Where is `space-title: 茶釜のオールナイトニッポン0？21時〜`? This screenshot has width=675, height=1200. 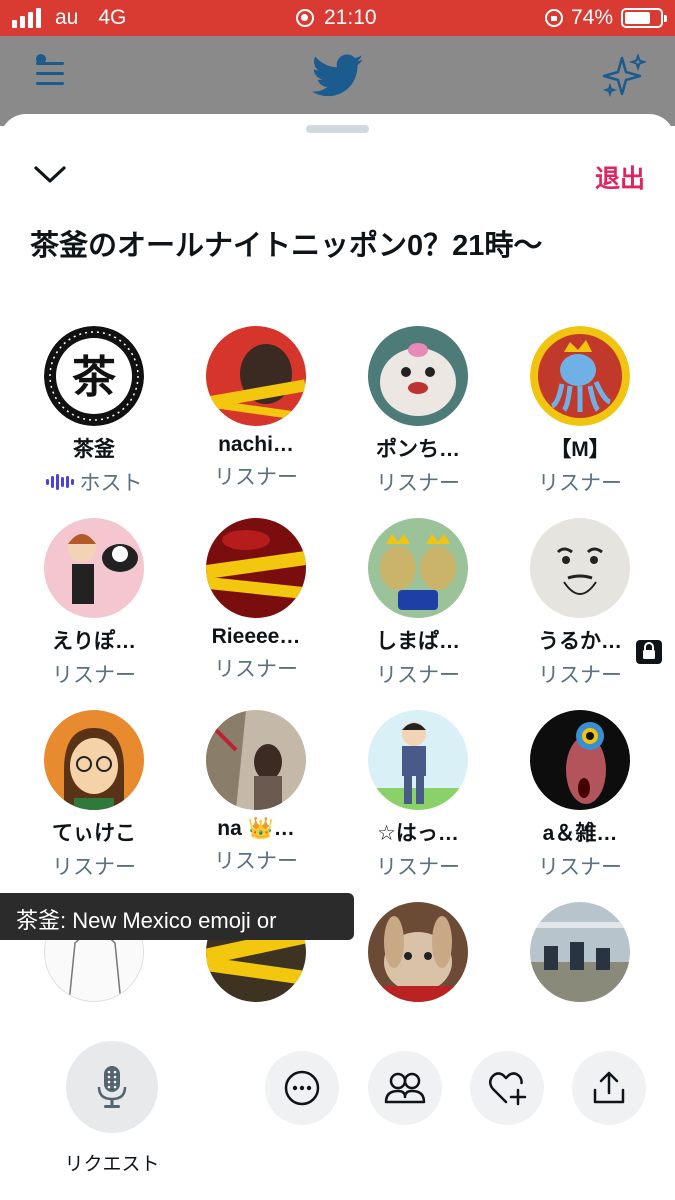
space-title: 茶釜のオールナイトニッポン0？21時〜 is located at coordinates (286, 246).